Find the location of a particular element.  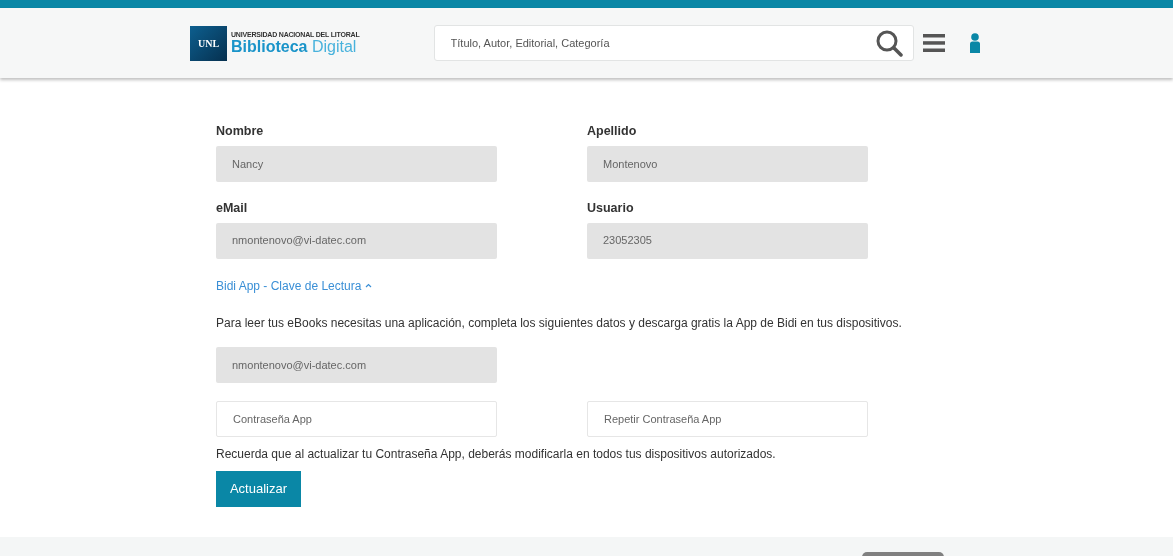

readonly-field: Nancy is located at coordinates (356, 163).